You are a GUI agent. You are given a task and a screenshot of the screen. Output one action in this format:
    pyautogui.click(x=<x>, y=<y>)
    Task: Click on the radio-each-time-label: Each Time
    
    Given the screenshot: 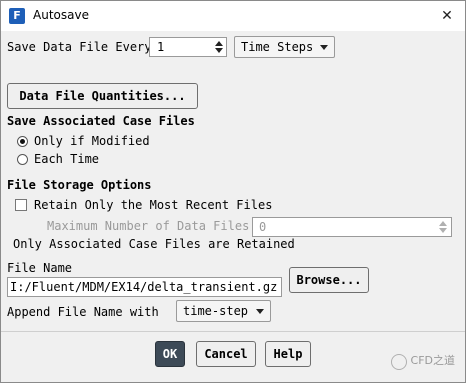 What is the action you would take?
    pyautogui.click(x=66, y=159)
    